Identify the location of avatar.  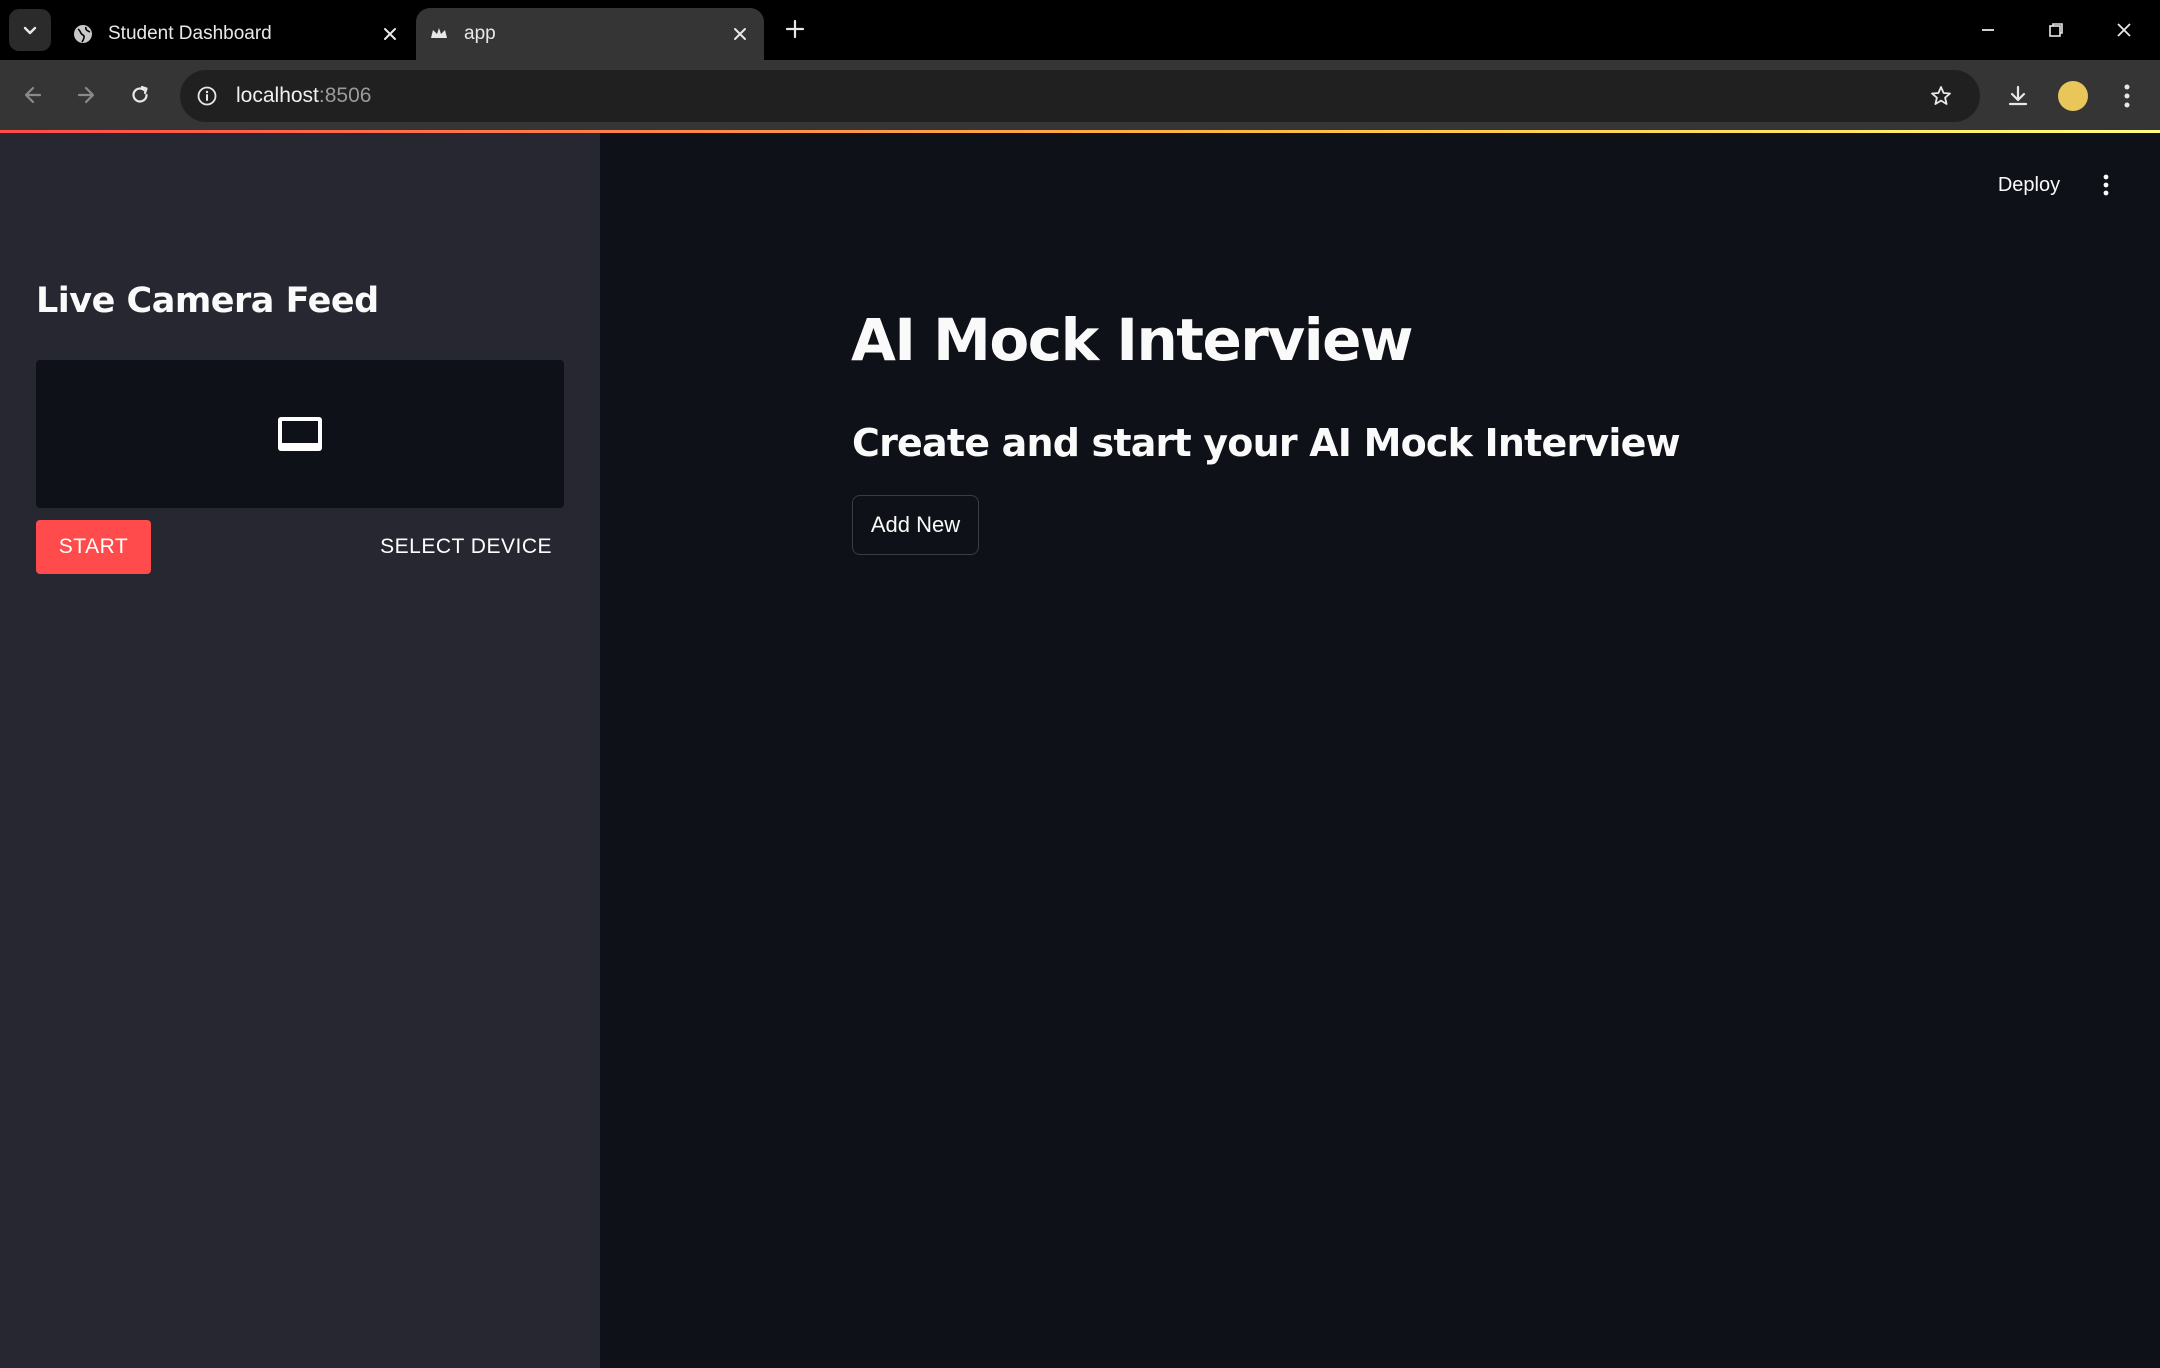
(2073, 96).